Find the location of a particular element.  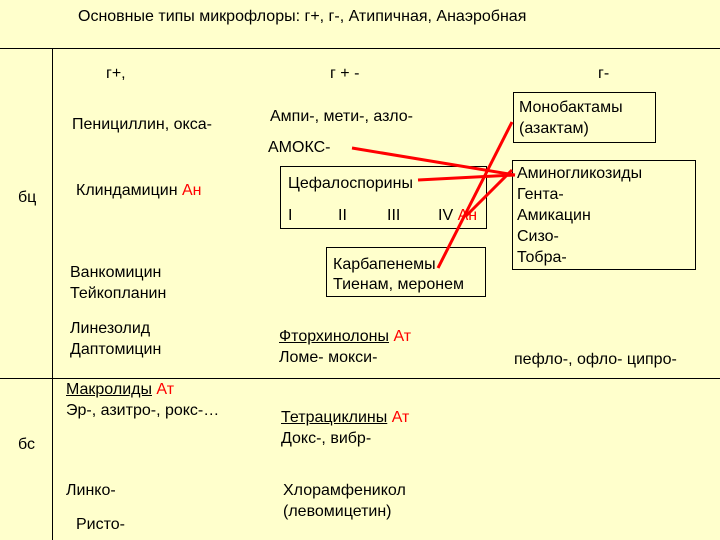

macrolides-label: Макролиды is located at coordinates (109, 389).